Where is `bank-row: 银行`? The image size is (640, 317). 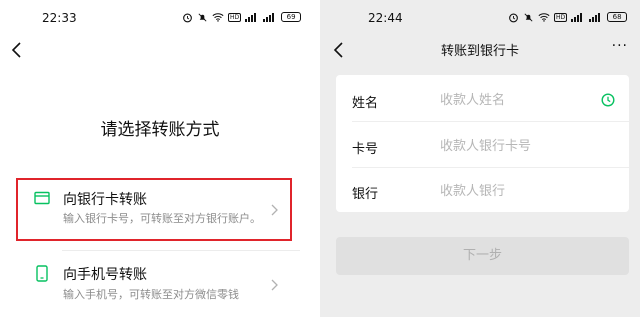
bank-row: 银行 is located at coordinates (482, 191).